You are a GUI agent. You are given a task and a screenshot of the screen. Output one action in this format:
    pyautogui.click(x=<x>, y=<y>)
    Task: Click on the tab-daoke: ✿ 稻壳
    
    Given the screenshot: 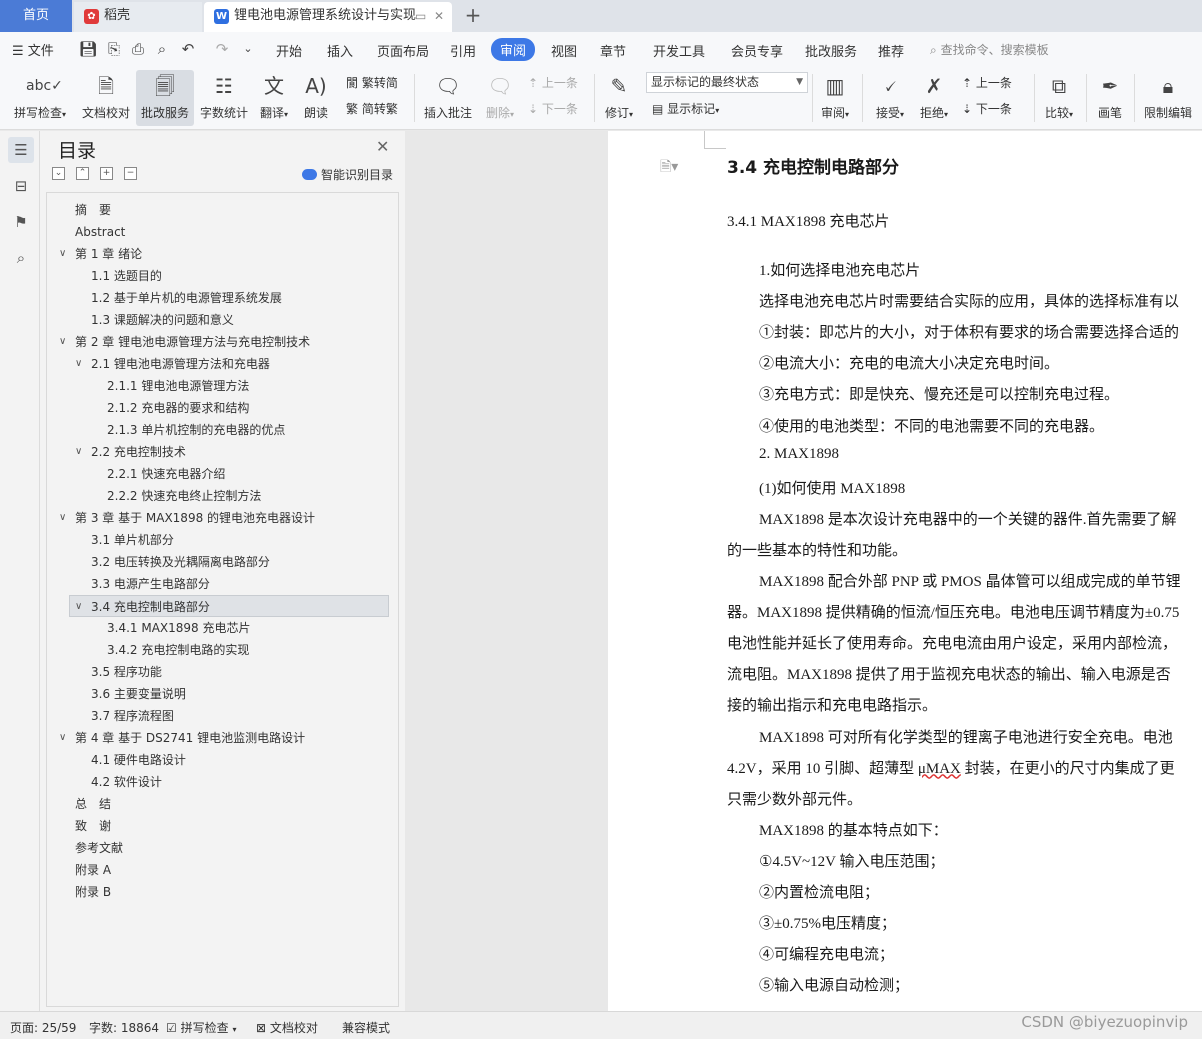 What is the action you would take?
    pyautogui.click(x=138, y=17)
    